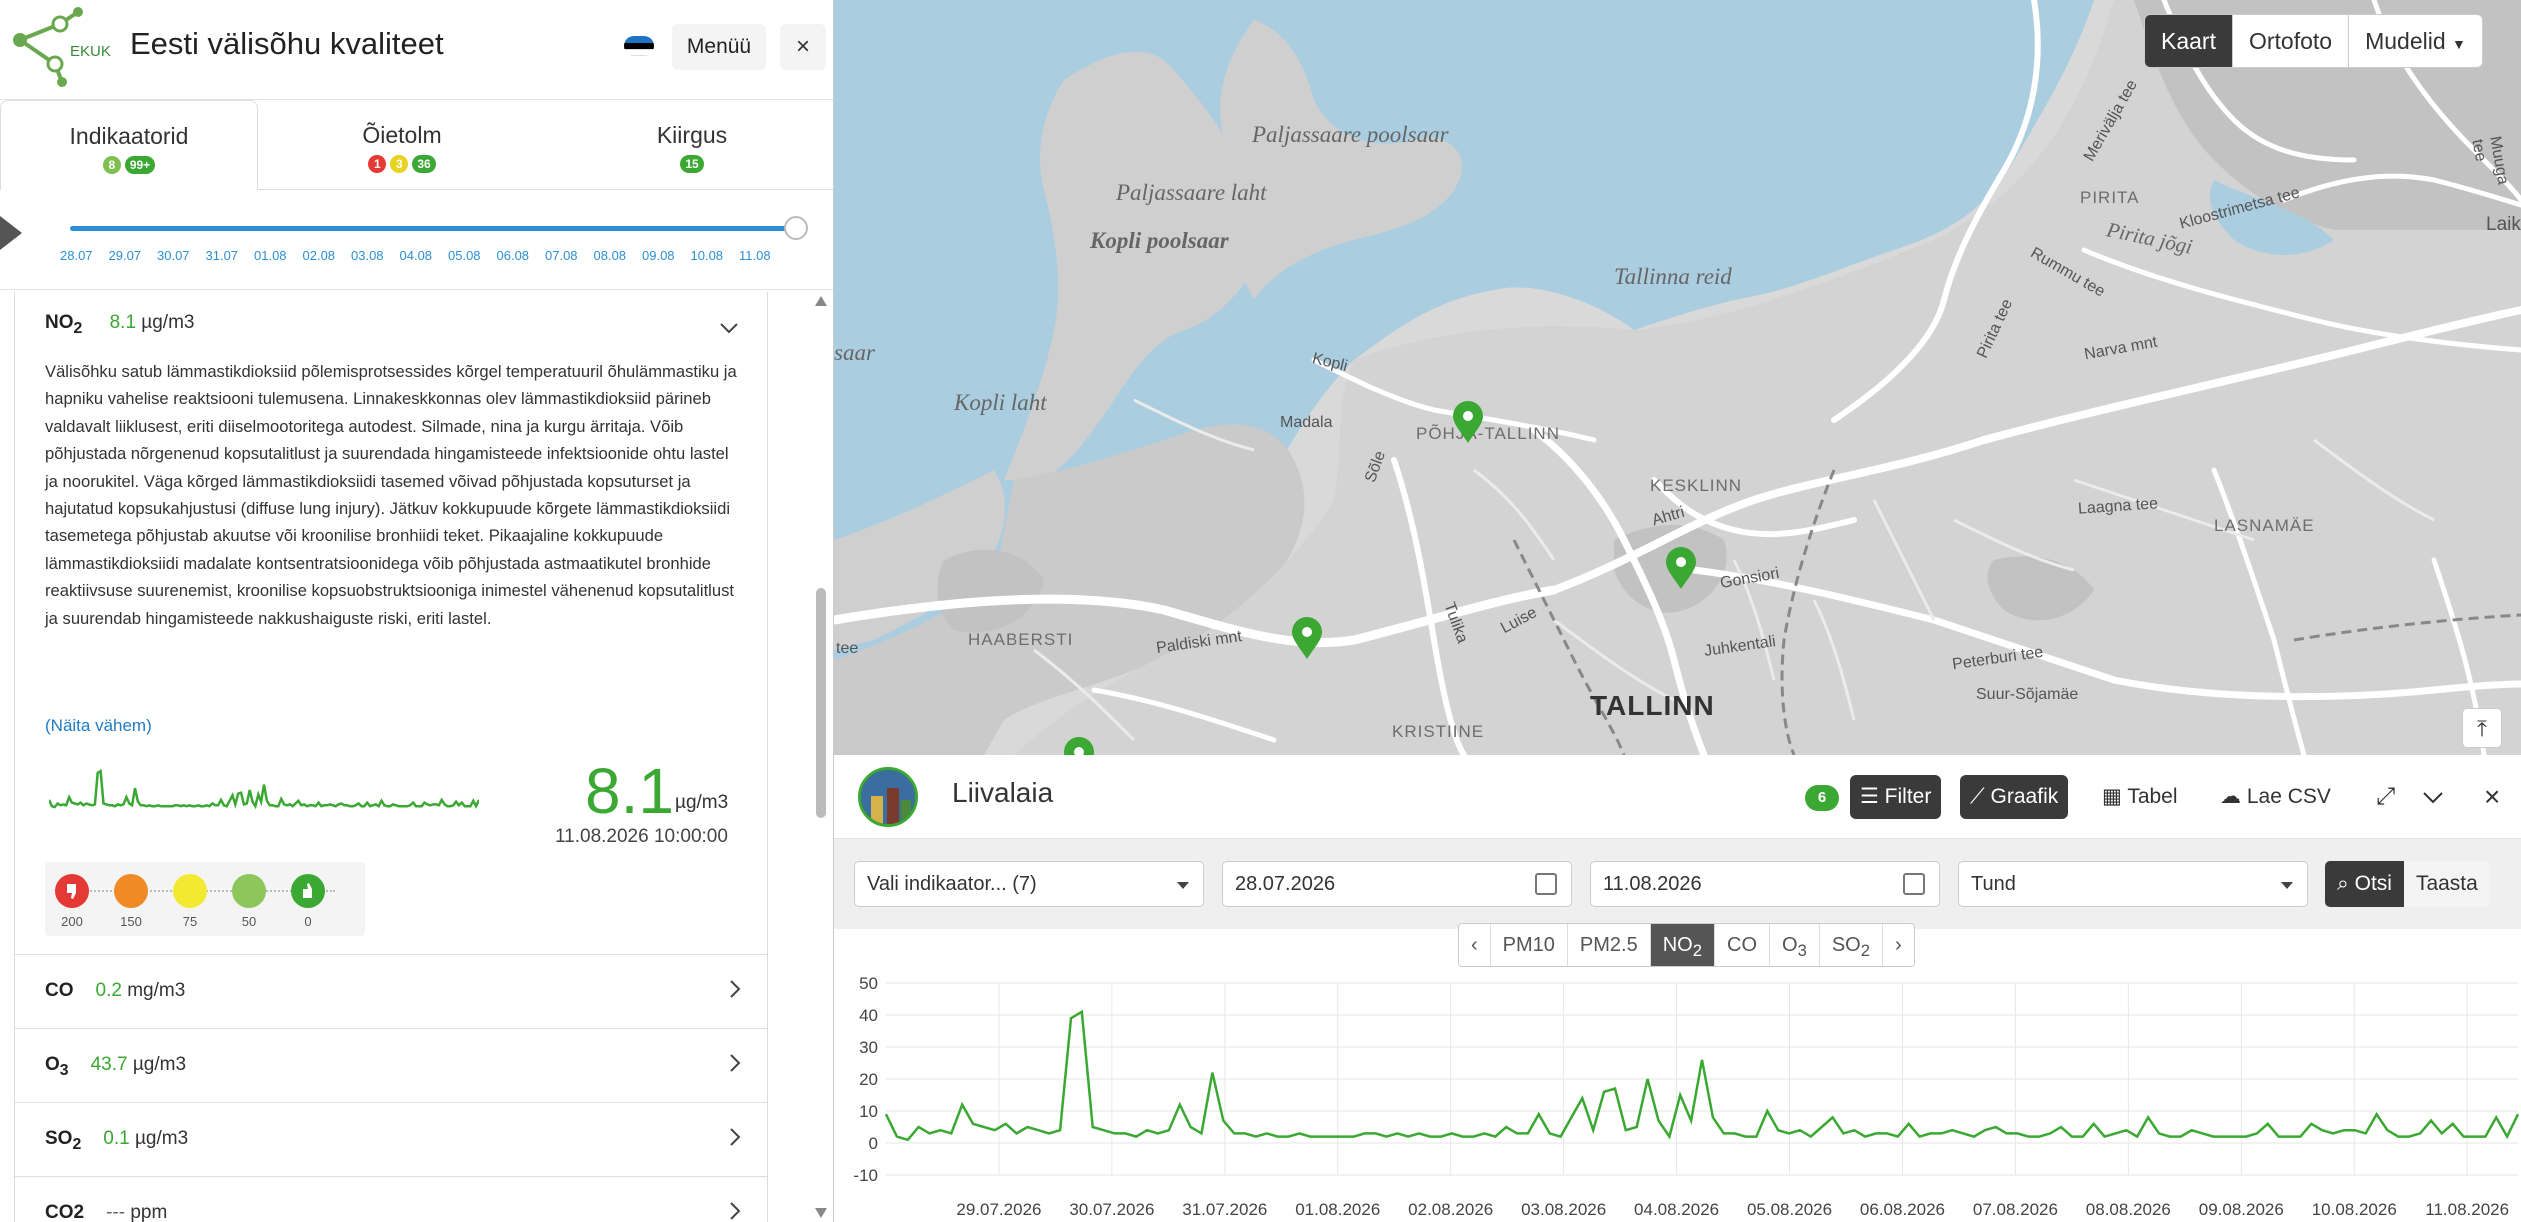  I want to click on pollutant-tab-no2: NO2, so click(1682, 945).